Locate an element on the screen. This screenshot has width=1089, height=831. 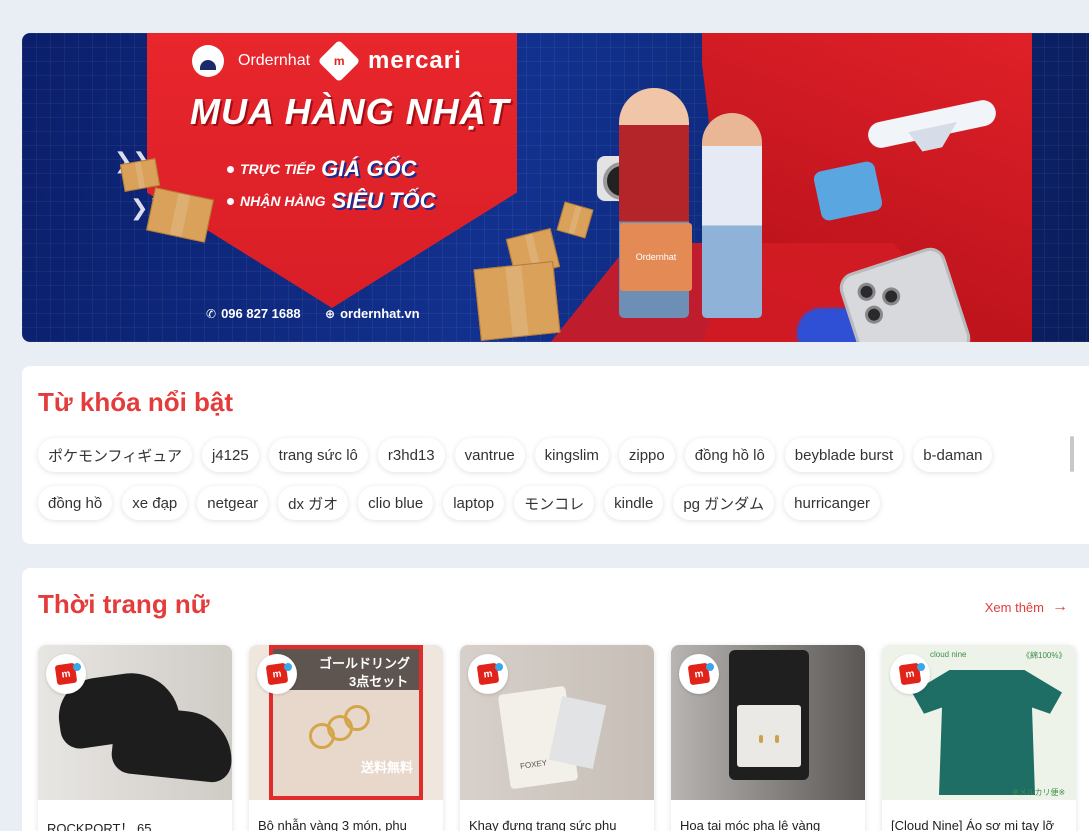
keyword-chip: beyblade burst is located at coordinates (844, 455).